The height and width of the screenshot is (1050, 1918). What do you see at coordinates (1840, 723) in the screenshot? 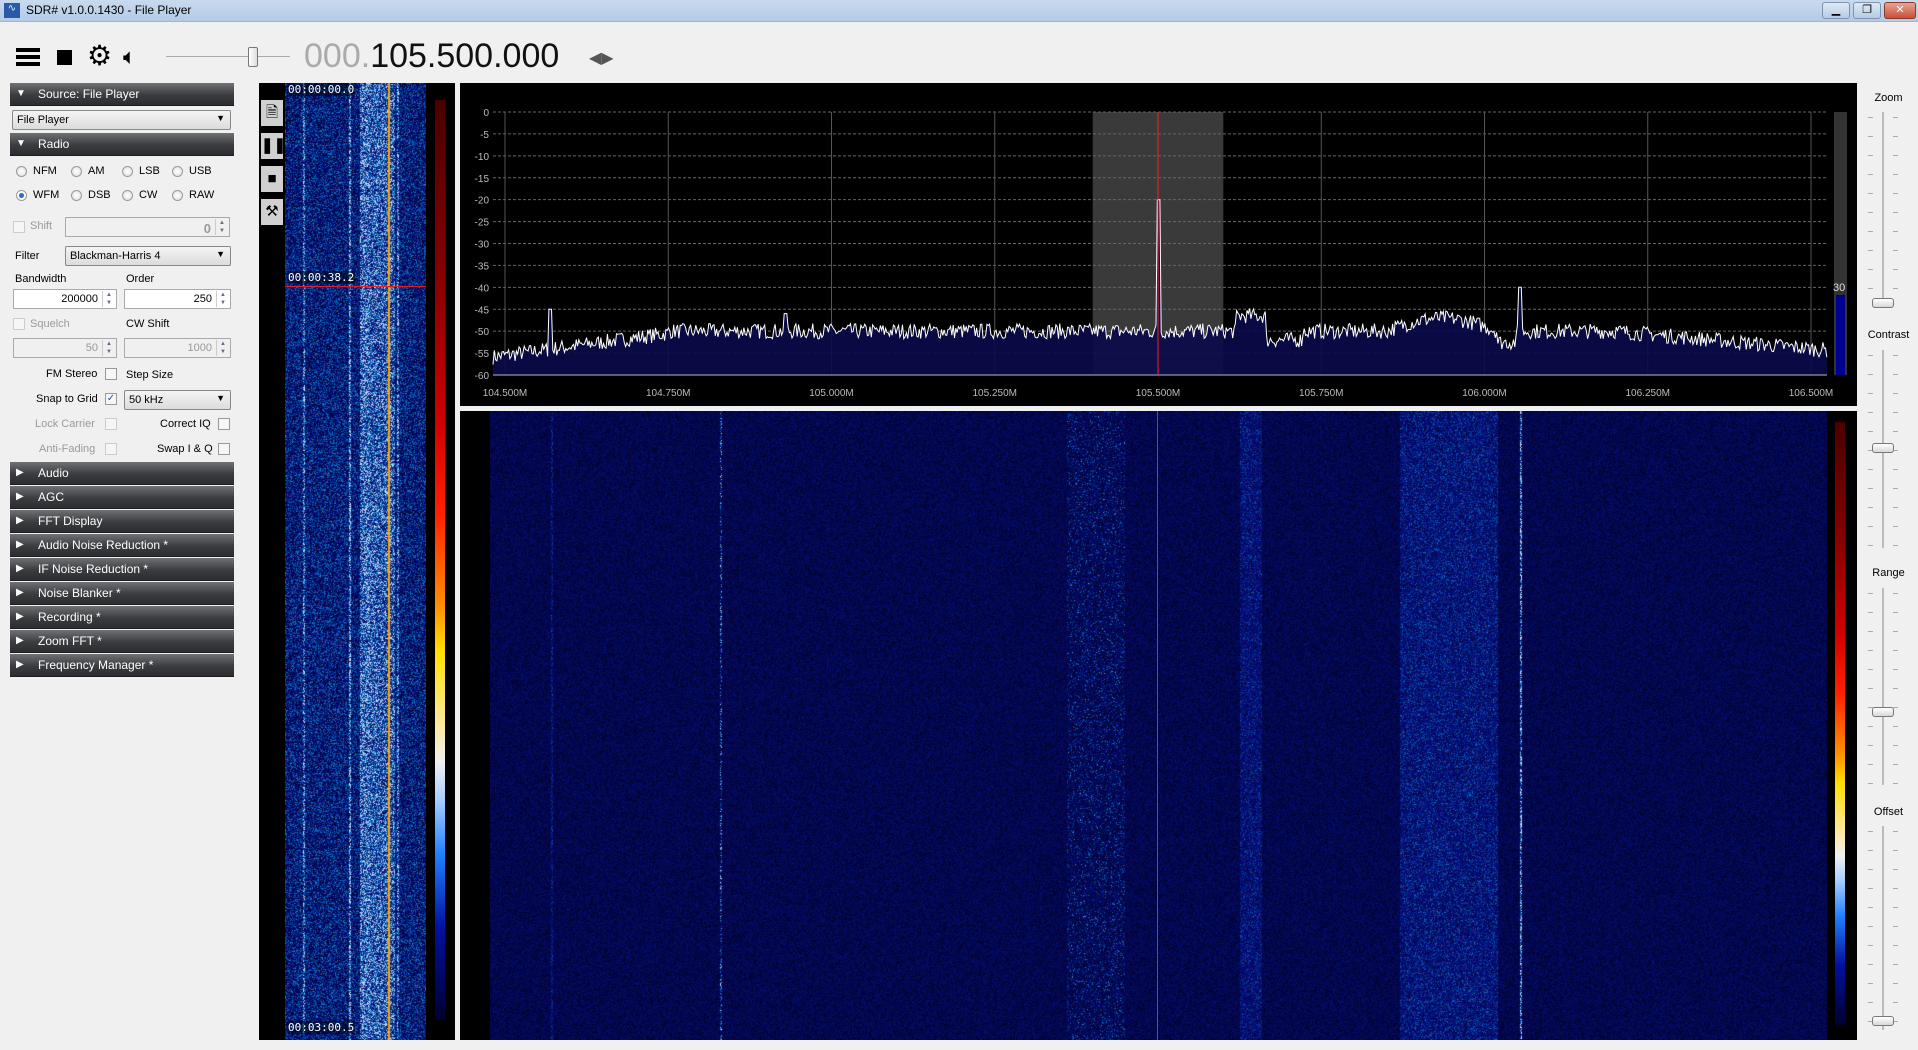
I see `waterfall-colorbar` at bounding box center [1840, 723].